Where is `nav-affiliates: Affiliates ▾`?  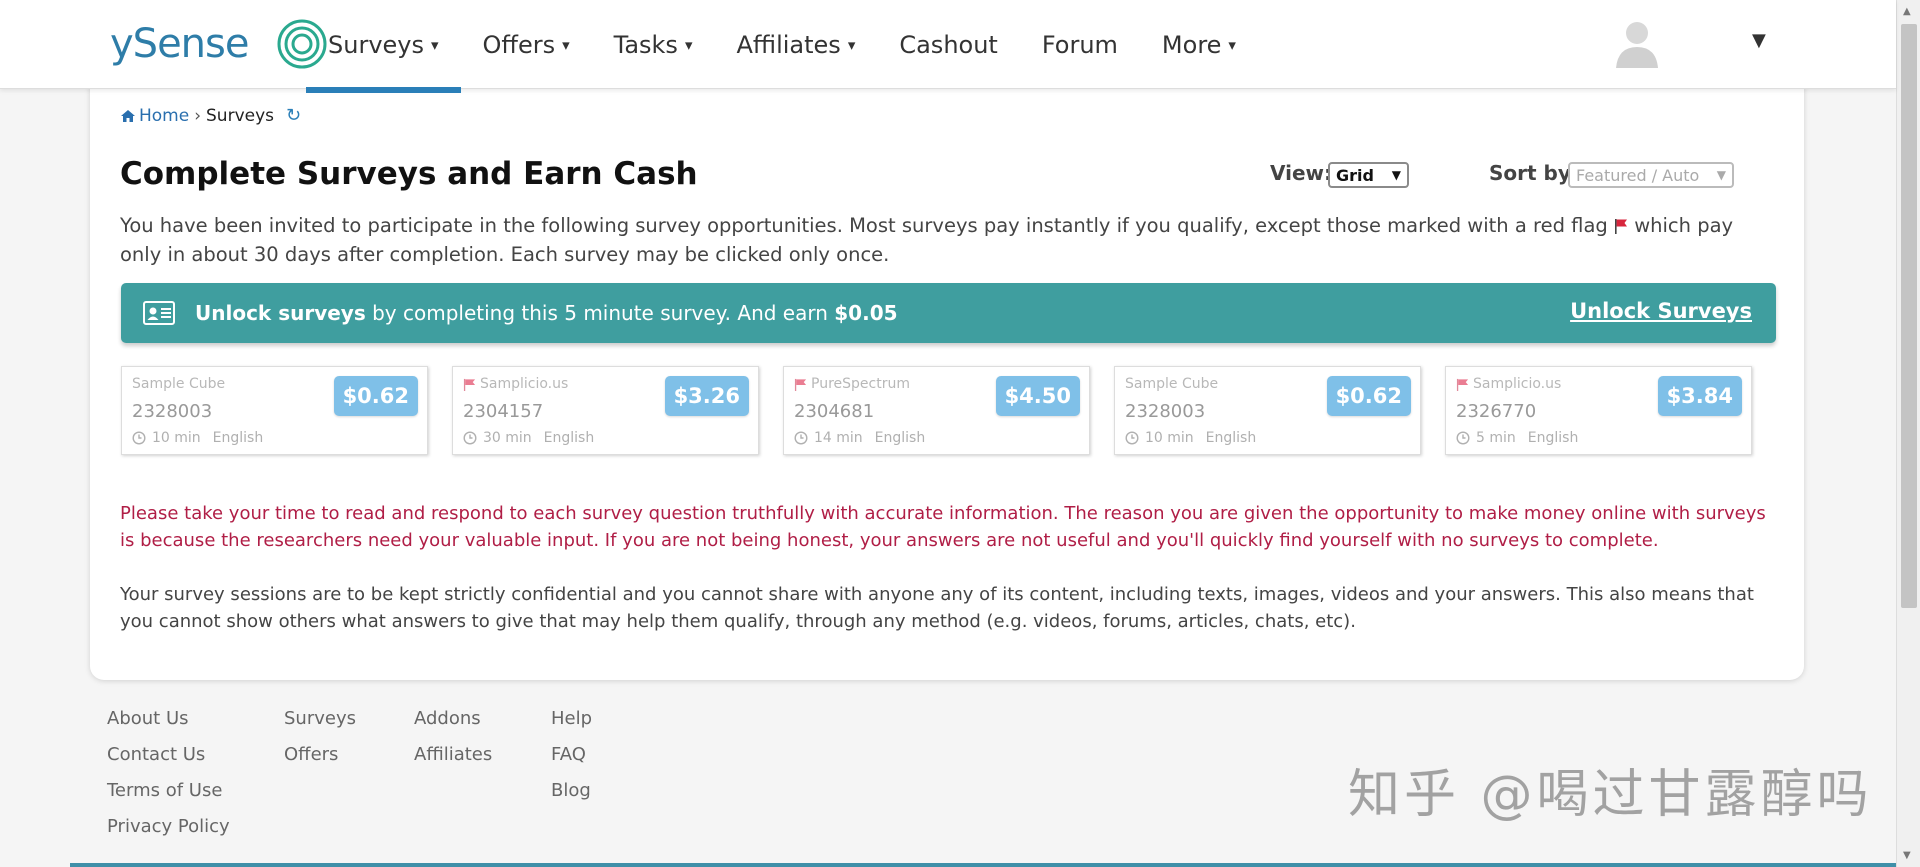
nav-affiliates: Affiliates ▾ is located at coordinates (795, 44).